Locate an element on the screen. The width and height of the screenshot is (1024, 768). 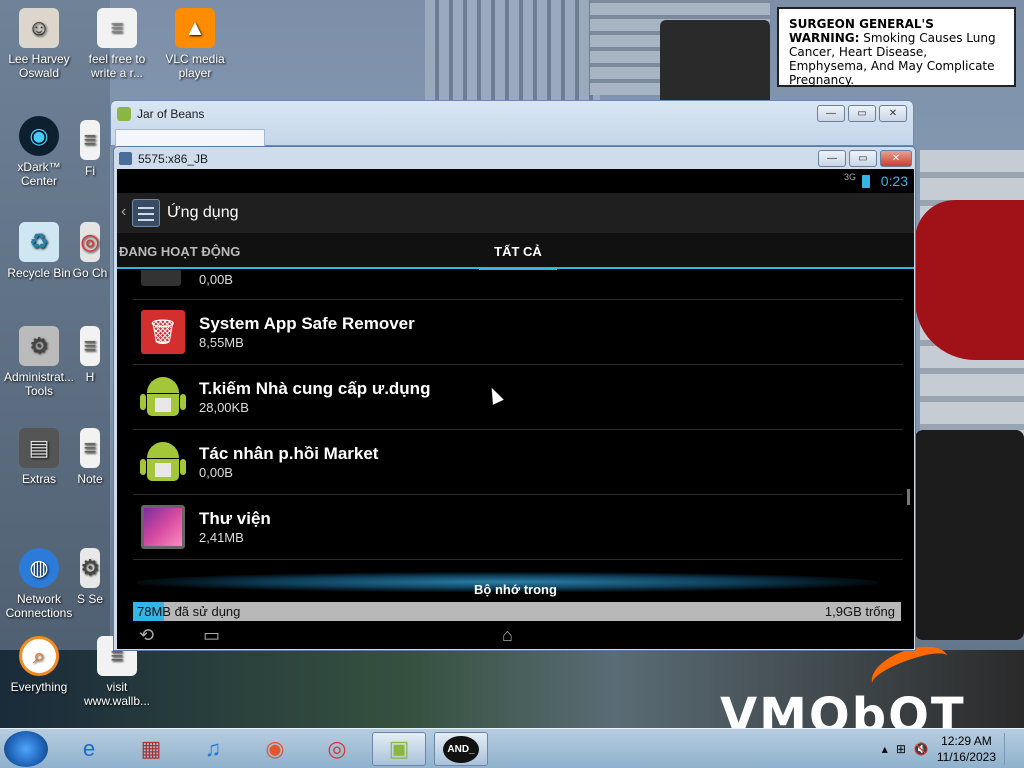
wallpaper-figure is located at coordinates (969, 280).